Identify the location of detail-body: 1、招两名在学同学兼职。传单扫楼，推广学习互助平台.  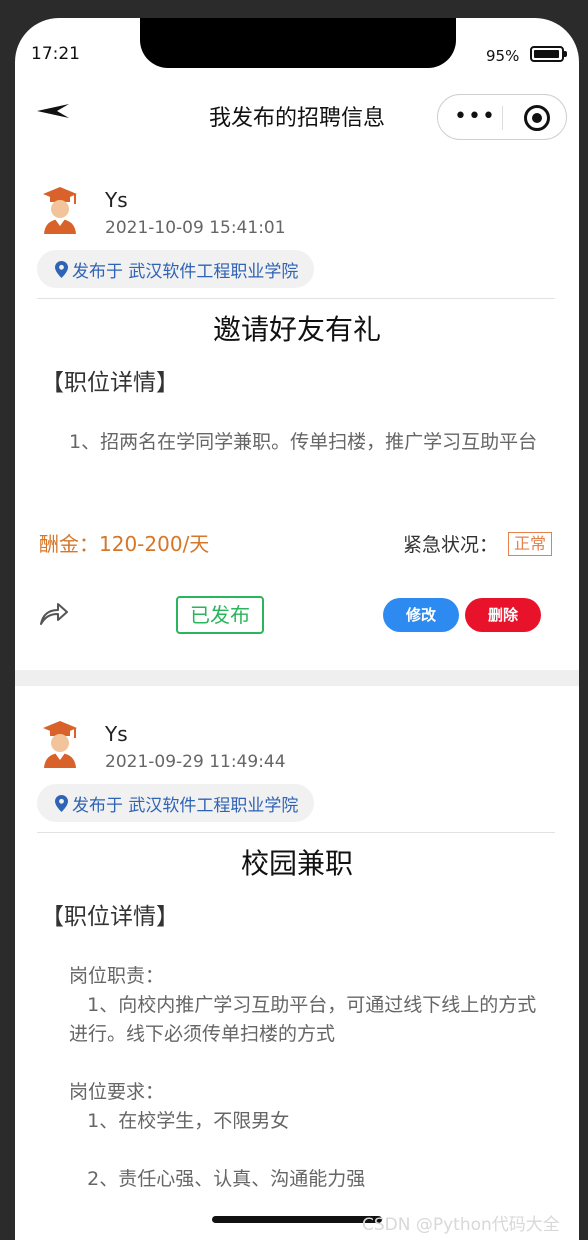
(303, 442).